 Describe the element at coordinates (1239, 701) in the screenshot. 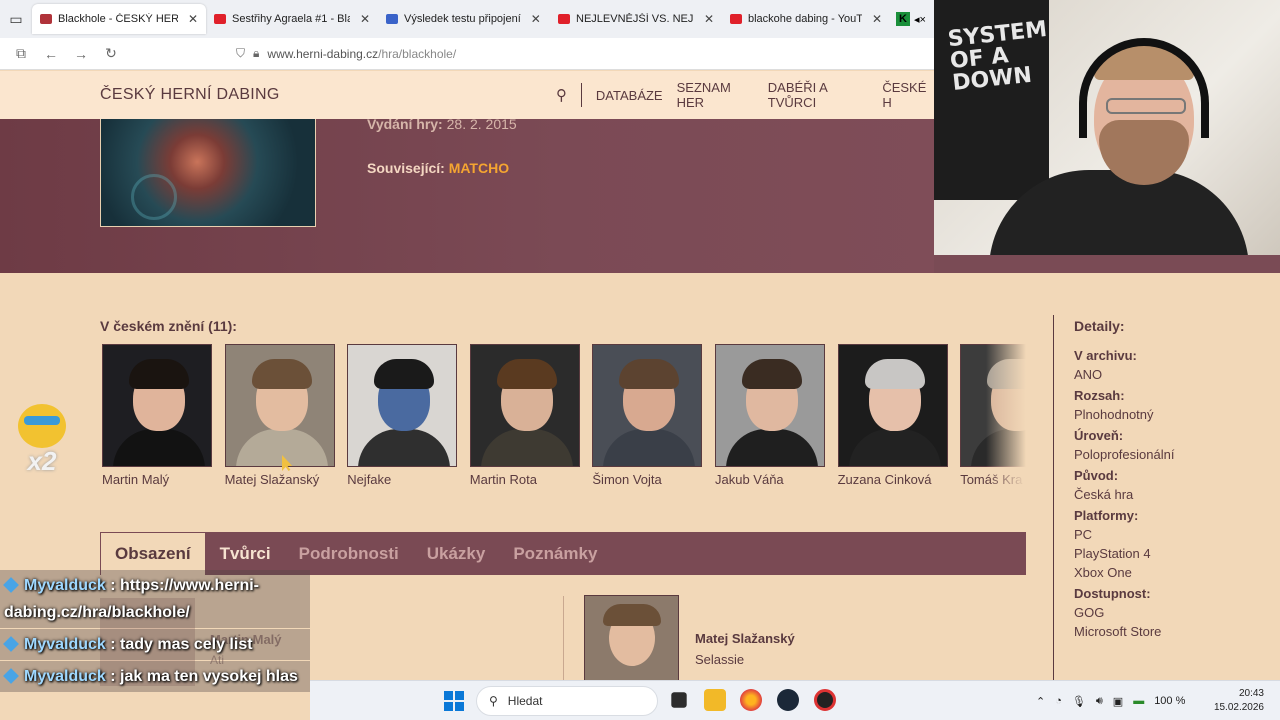

I see `taskbar-clock: 20:43 15.02.2026` at that location.